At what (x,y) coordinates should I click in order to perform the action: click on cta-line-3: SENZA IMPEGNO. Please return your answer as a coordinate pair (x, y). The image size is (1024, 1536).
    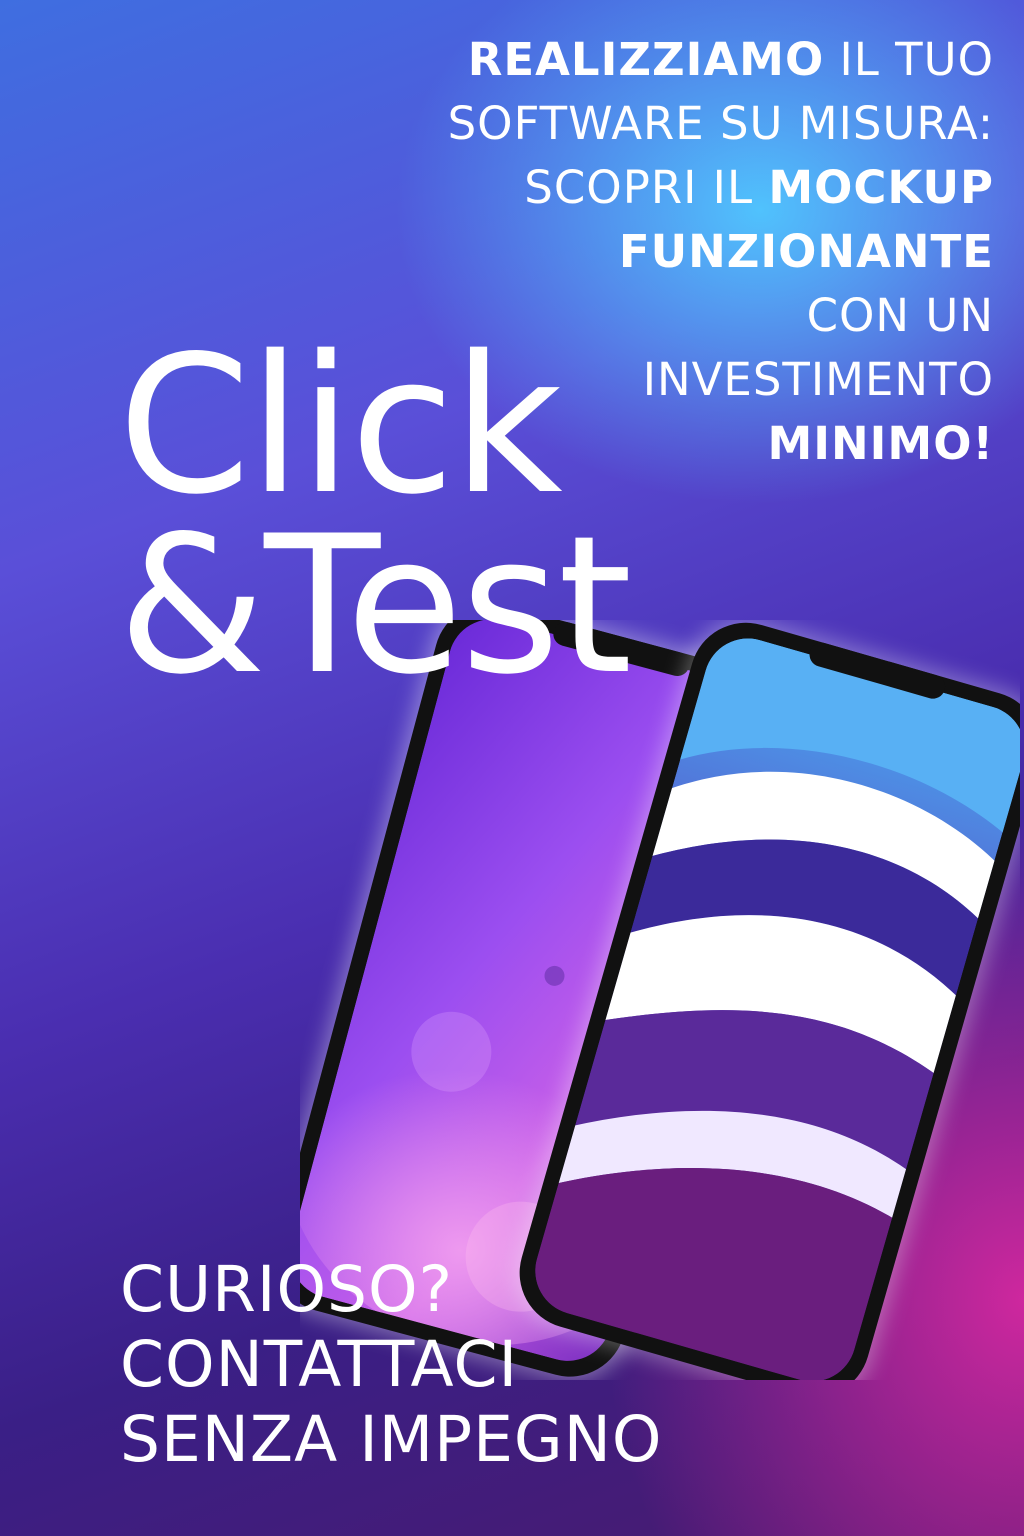
    Looking at the image, I should click on (391, 1439).